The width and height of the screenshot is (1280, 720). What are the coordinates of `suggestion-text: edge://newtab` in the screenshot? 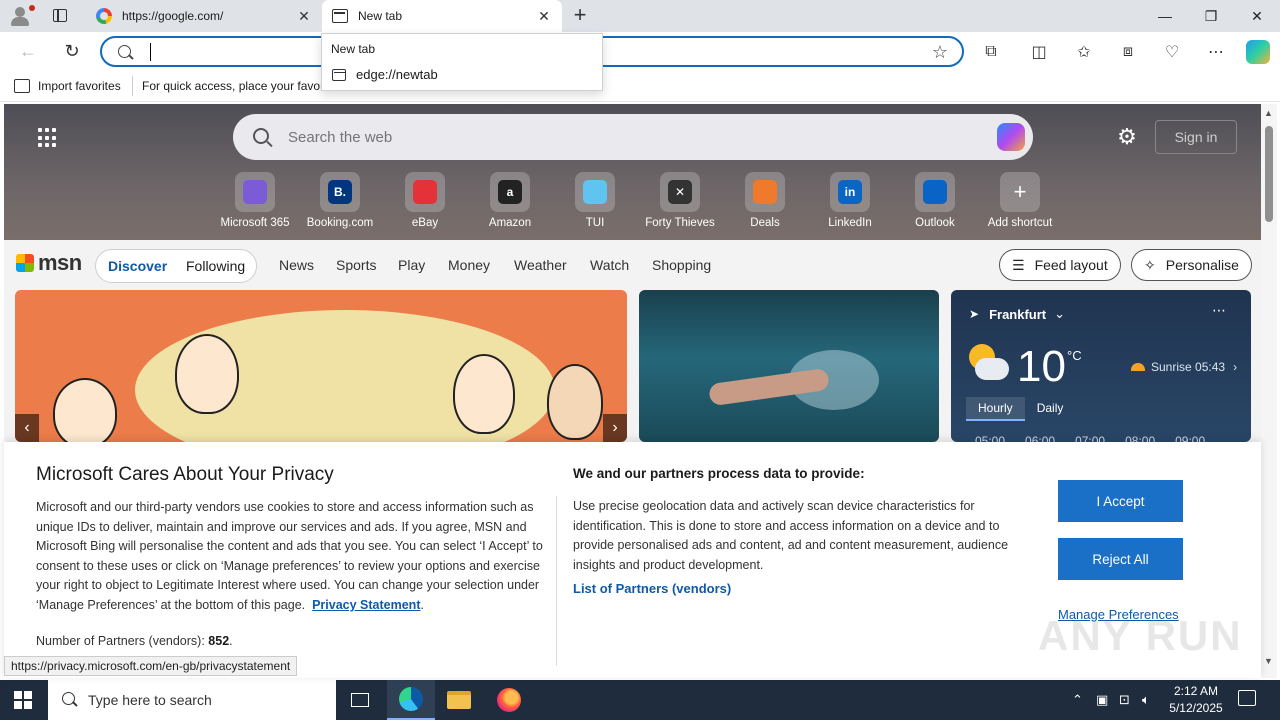 It's located at (397, 74).